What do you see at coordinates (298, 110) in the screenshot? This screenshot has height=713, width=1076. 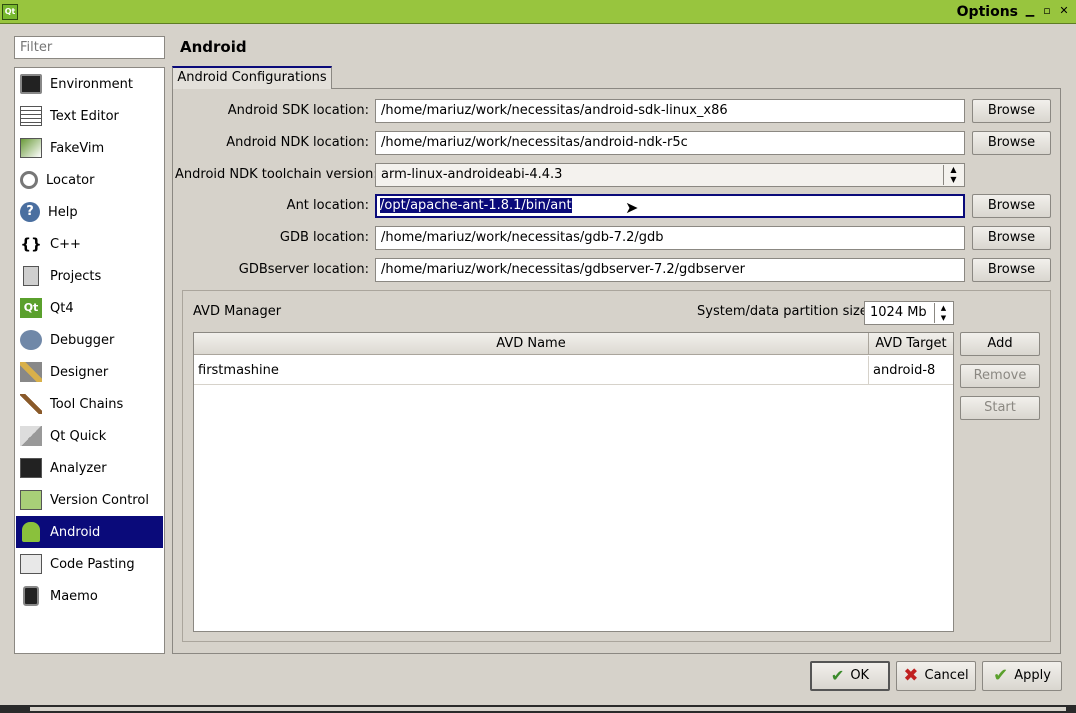 I see `sdk-location-label: Android SDK location:` at bounding box center [298, 110].